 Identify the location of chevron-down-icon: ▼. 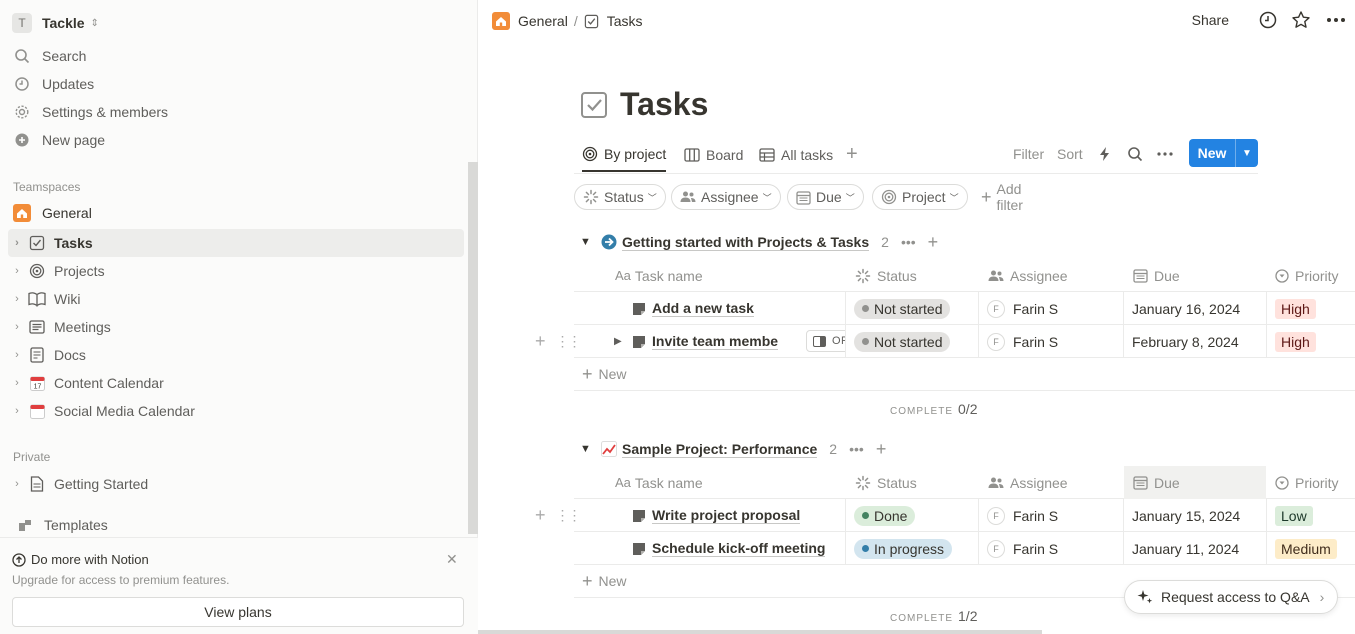
(1246, 153).